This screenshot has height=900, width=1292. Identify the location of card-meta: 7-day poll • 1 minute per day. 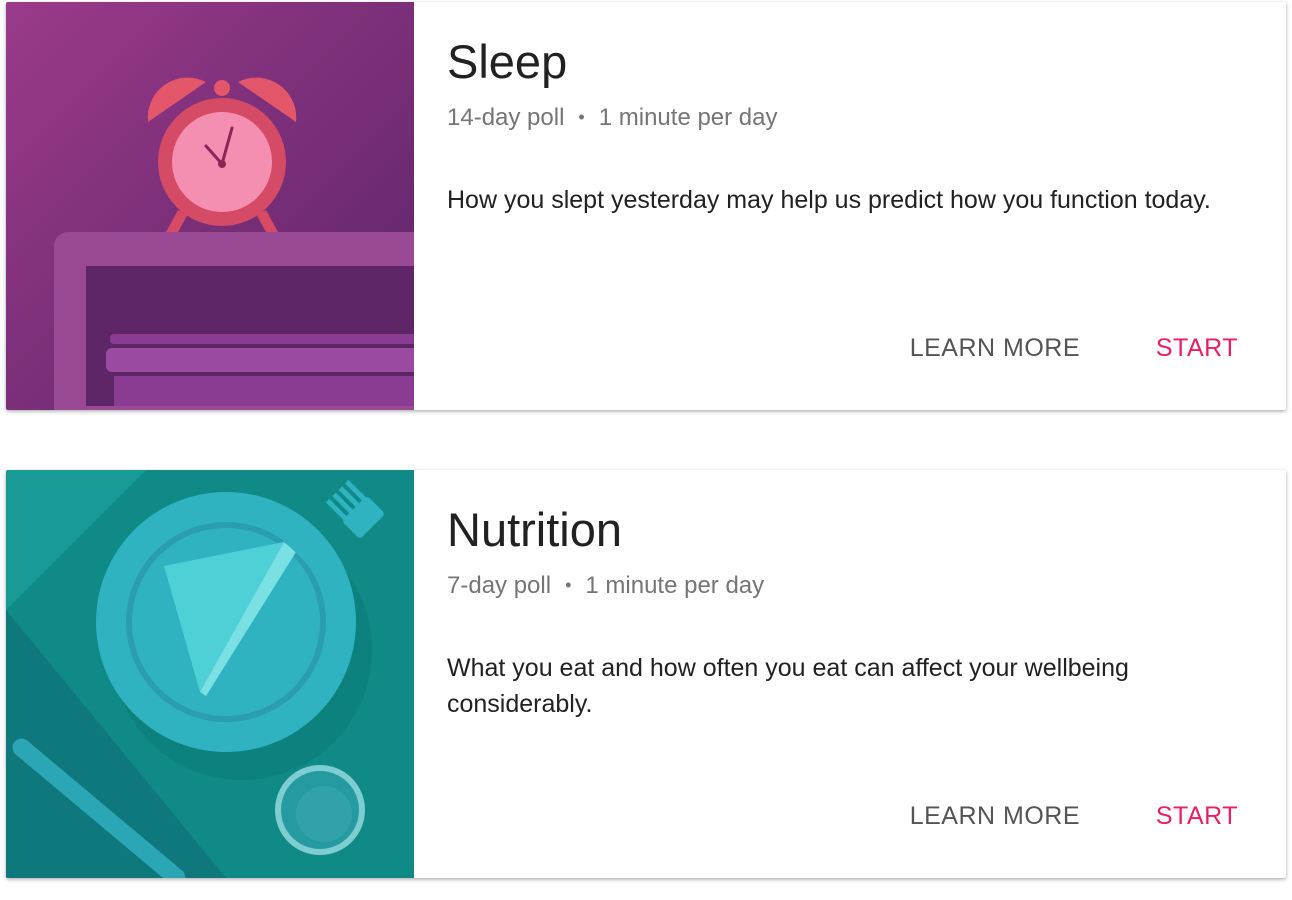
(605, 585).